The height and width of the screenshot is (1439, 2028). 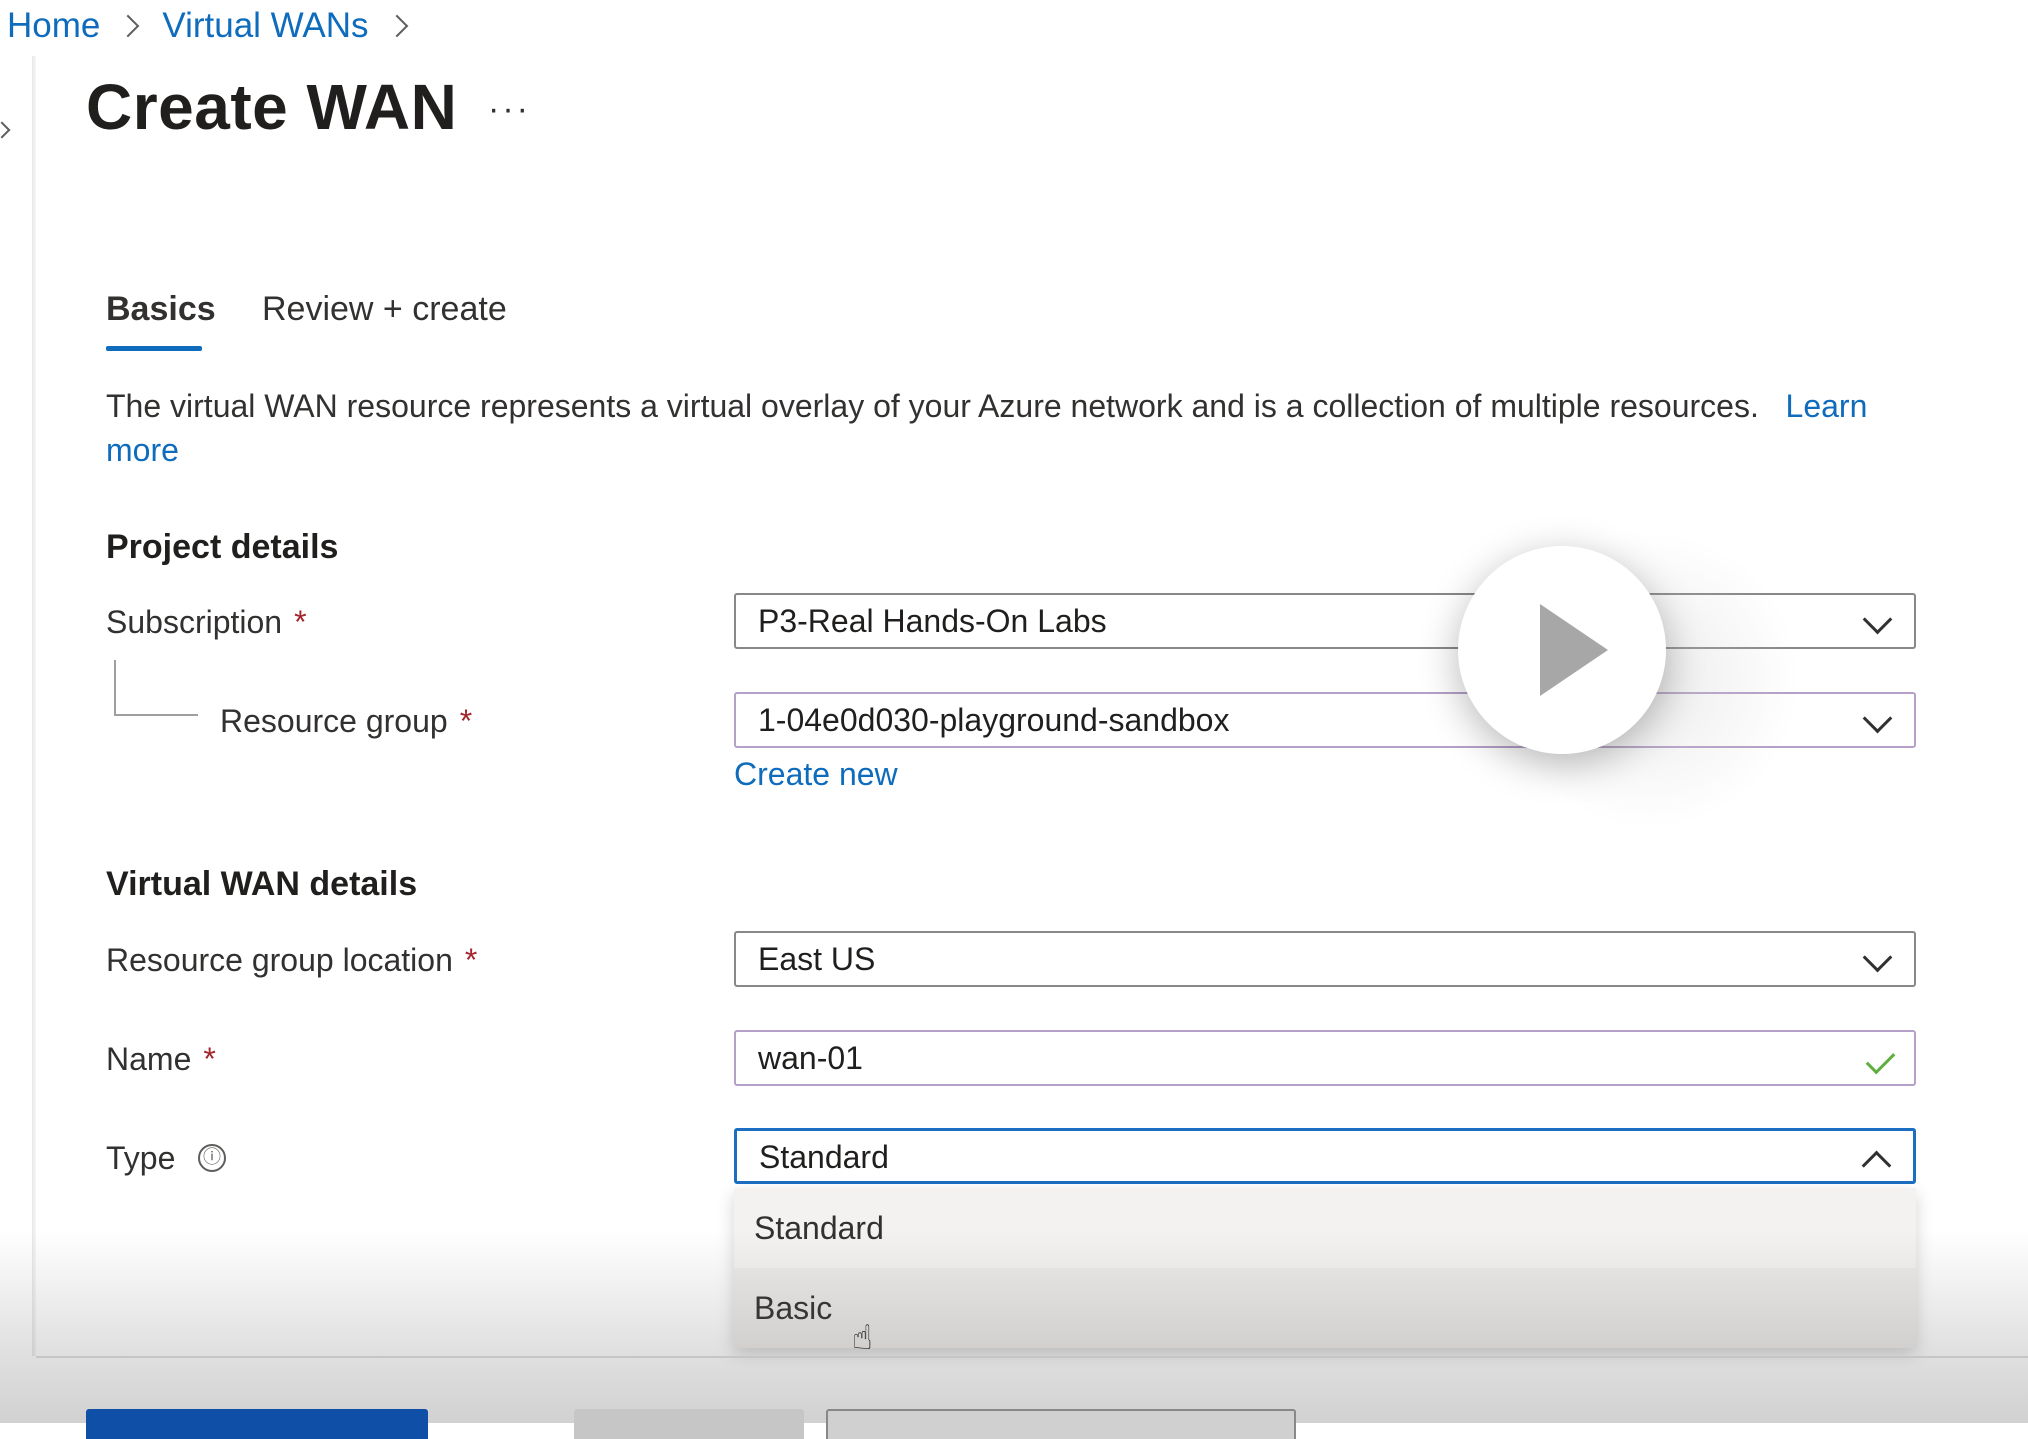 What do you see at coordinates (279, 960) in the screenshot?
I see `location-label-text: Resource group location` at bounding box center [279, 960].